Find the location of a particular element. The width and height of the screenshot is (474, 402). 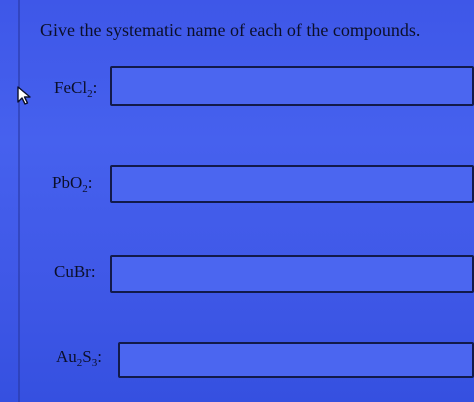

answer-input-fecl2 is located at coordinates (292, 86).